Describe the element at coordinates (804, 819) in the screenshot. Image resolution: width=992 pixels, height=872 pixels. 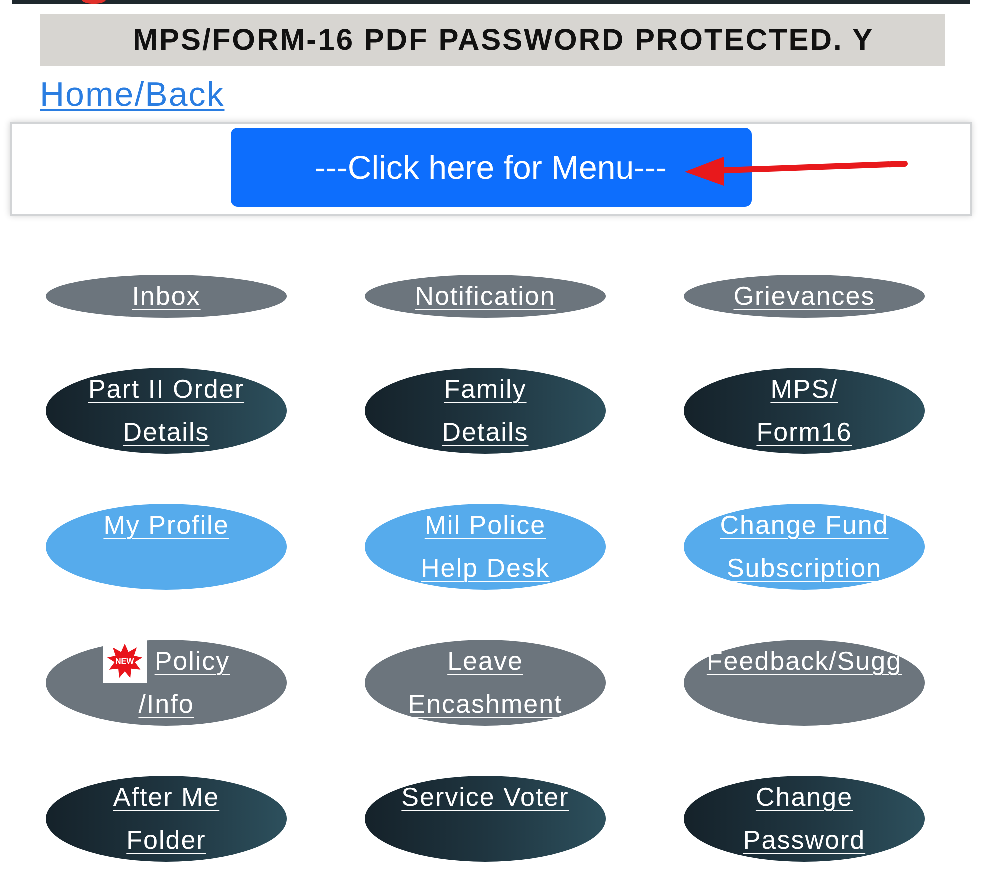
I see `menu-tile: Change Password` at that location.